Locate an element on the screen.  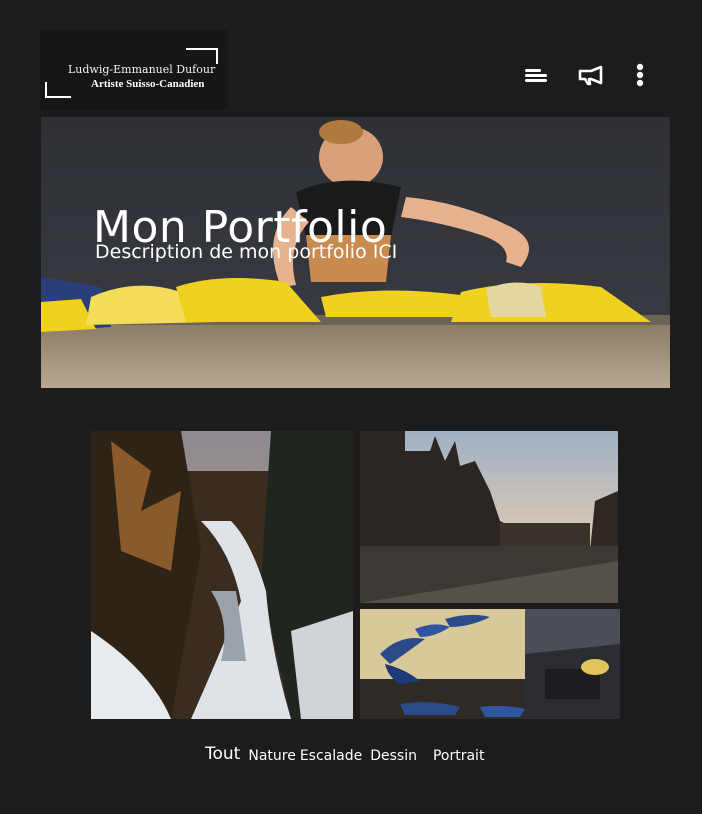
category-filter-bar: Tout Nature Escalade Dessin Portrait is located at coordinates (348, 752).